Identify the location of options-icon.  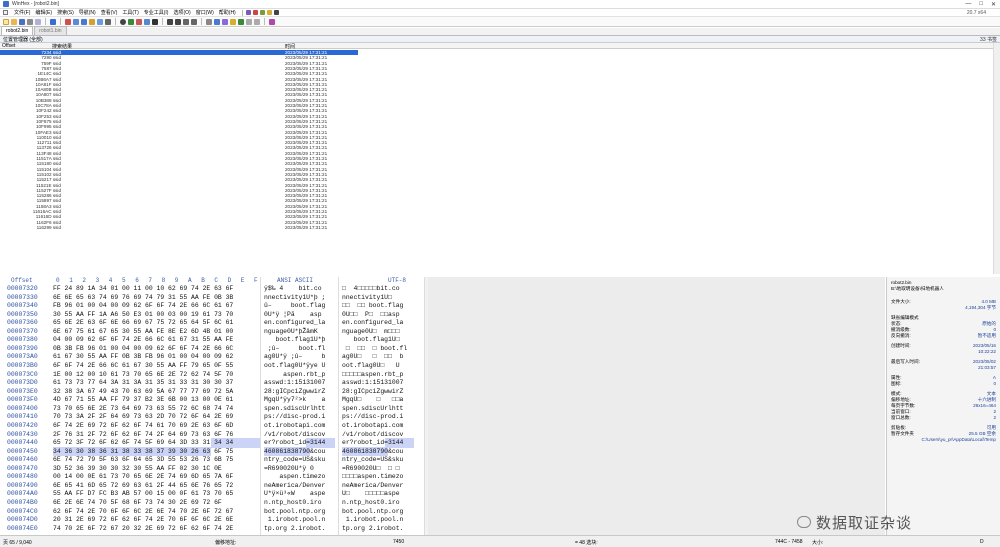
(249, 21).